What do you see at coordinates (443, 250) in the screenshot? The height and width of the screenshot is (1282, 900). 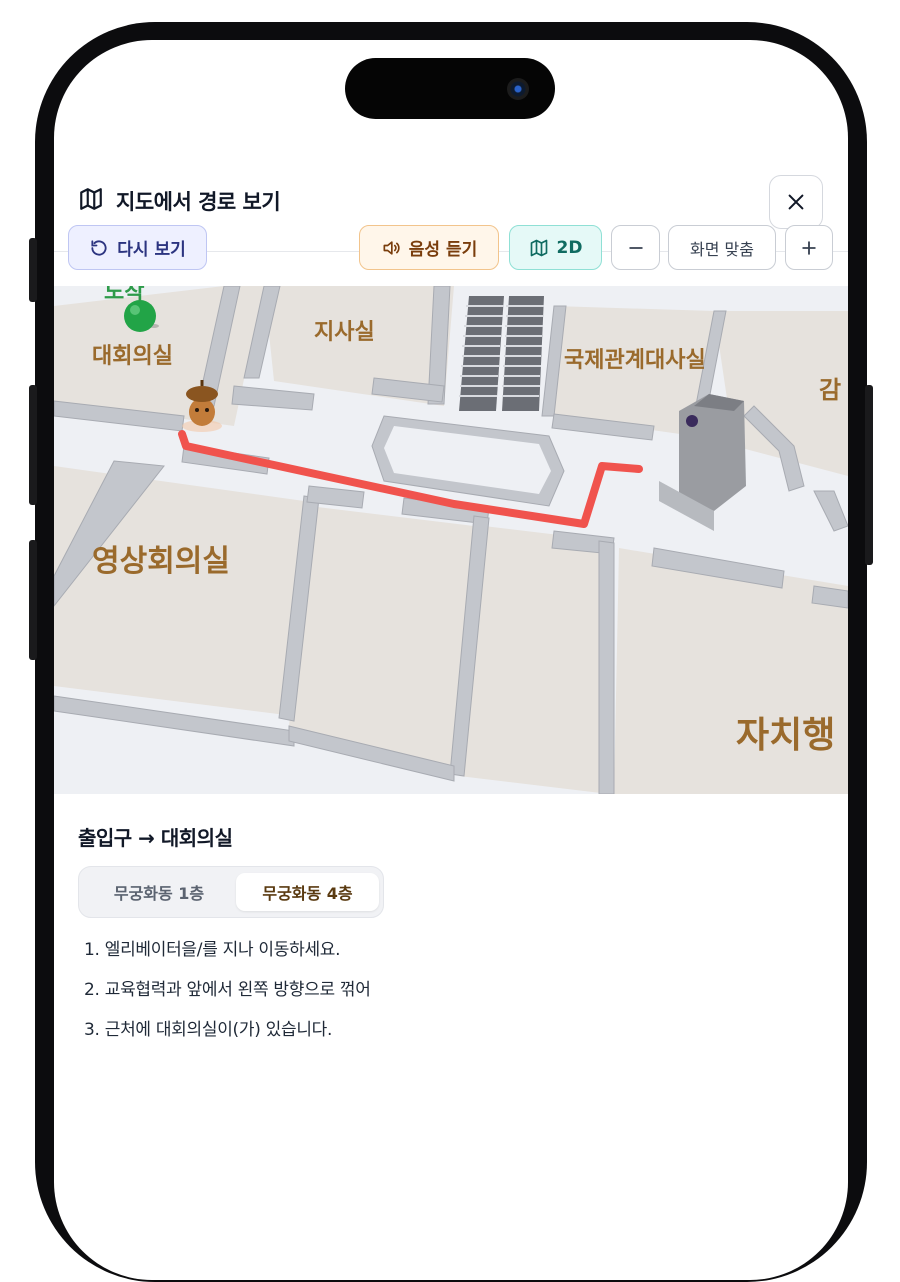 I see `voice-label: 음성 듣기` at bounding box center [443, 250].